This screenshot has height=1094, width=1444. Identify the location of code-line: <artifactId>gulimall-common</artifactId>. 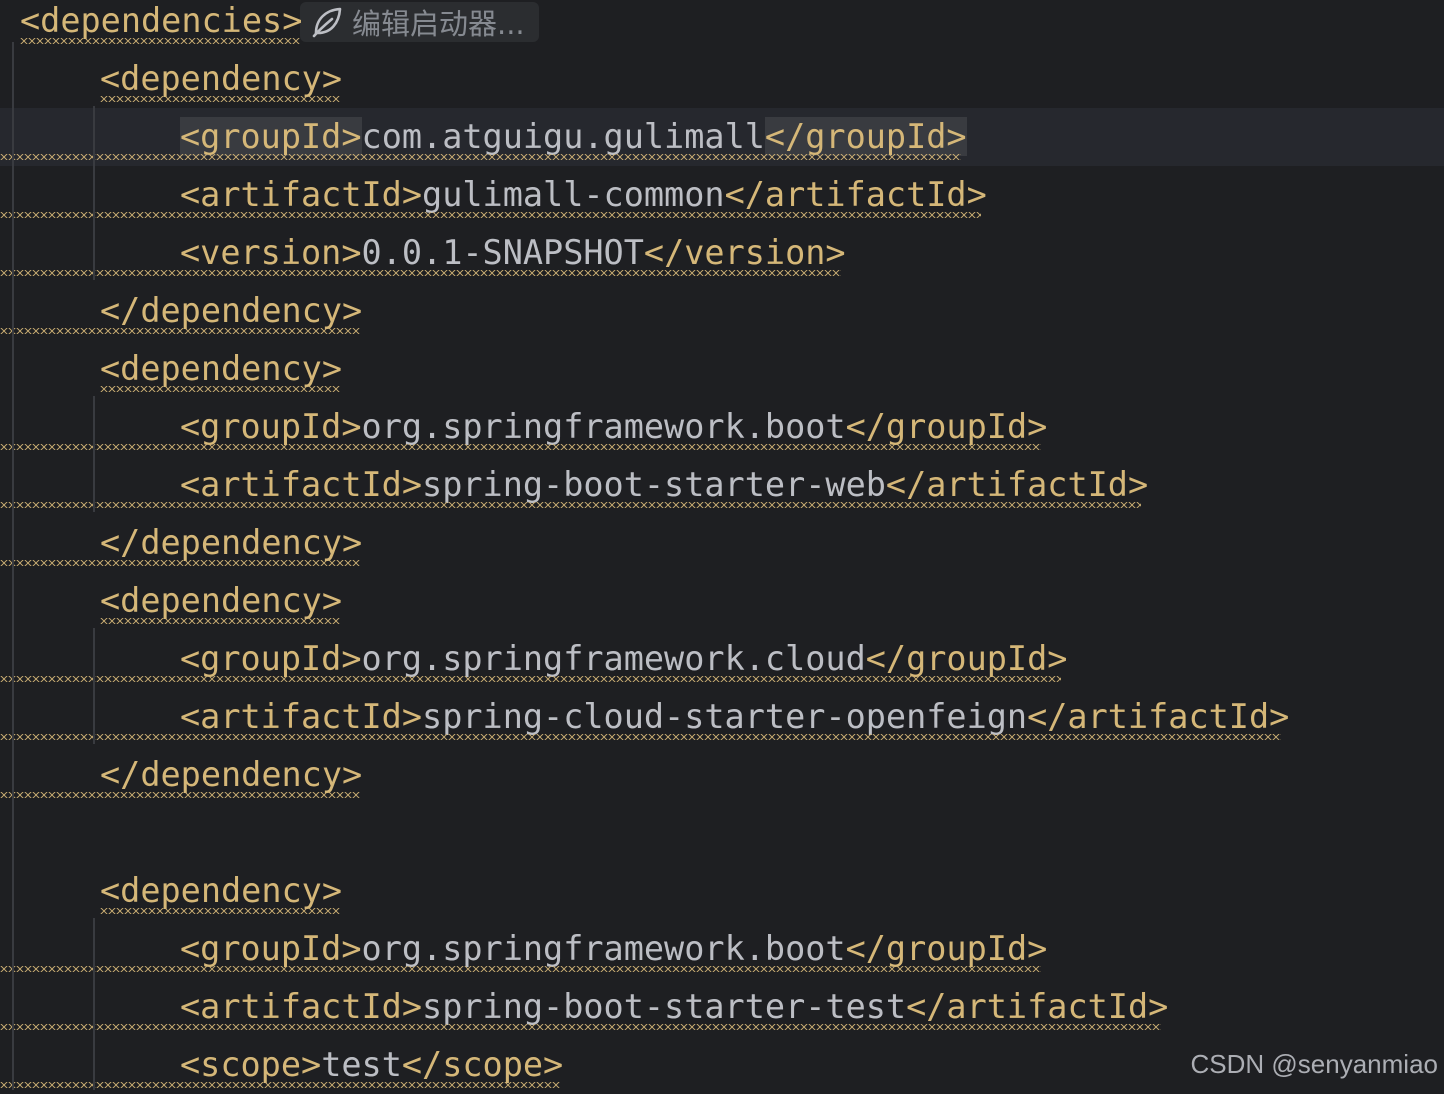
(722, 195).